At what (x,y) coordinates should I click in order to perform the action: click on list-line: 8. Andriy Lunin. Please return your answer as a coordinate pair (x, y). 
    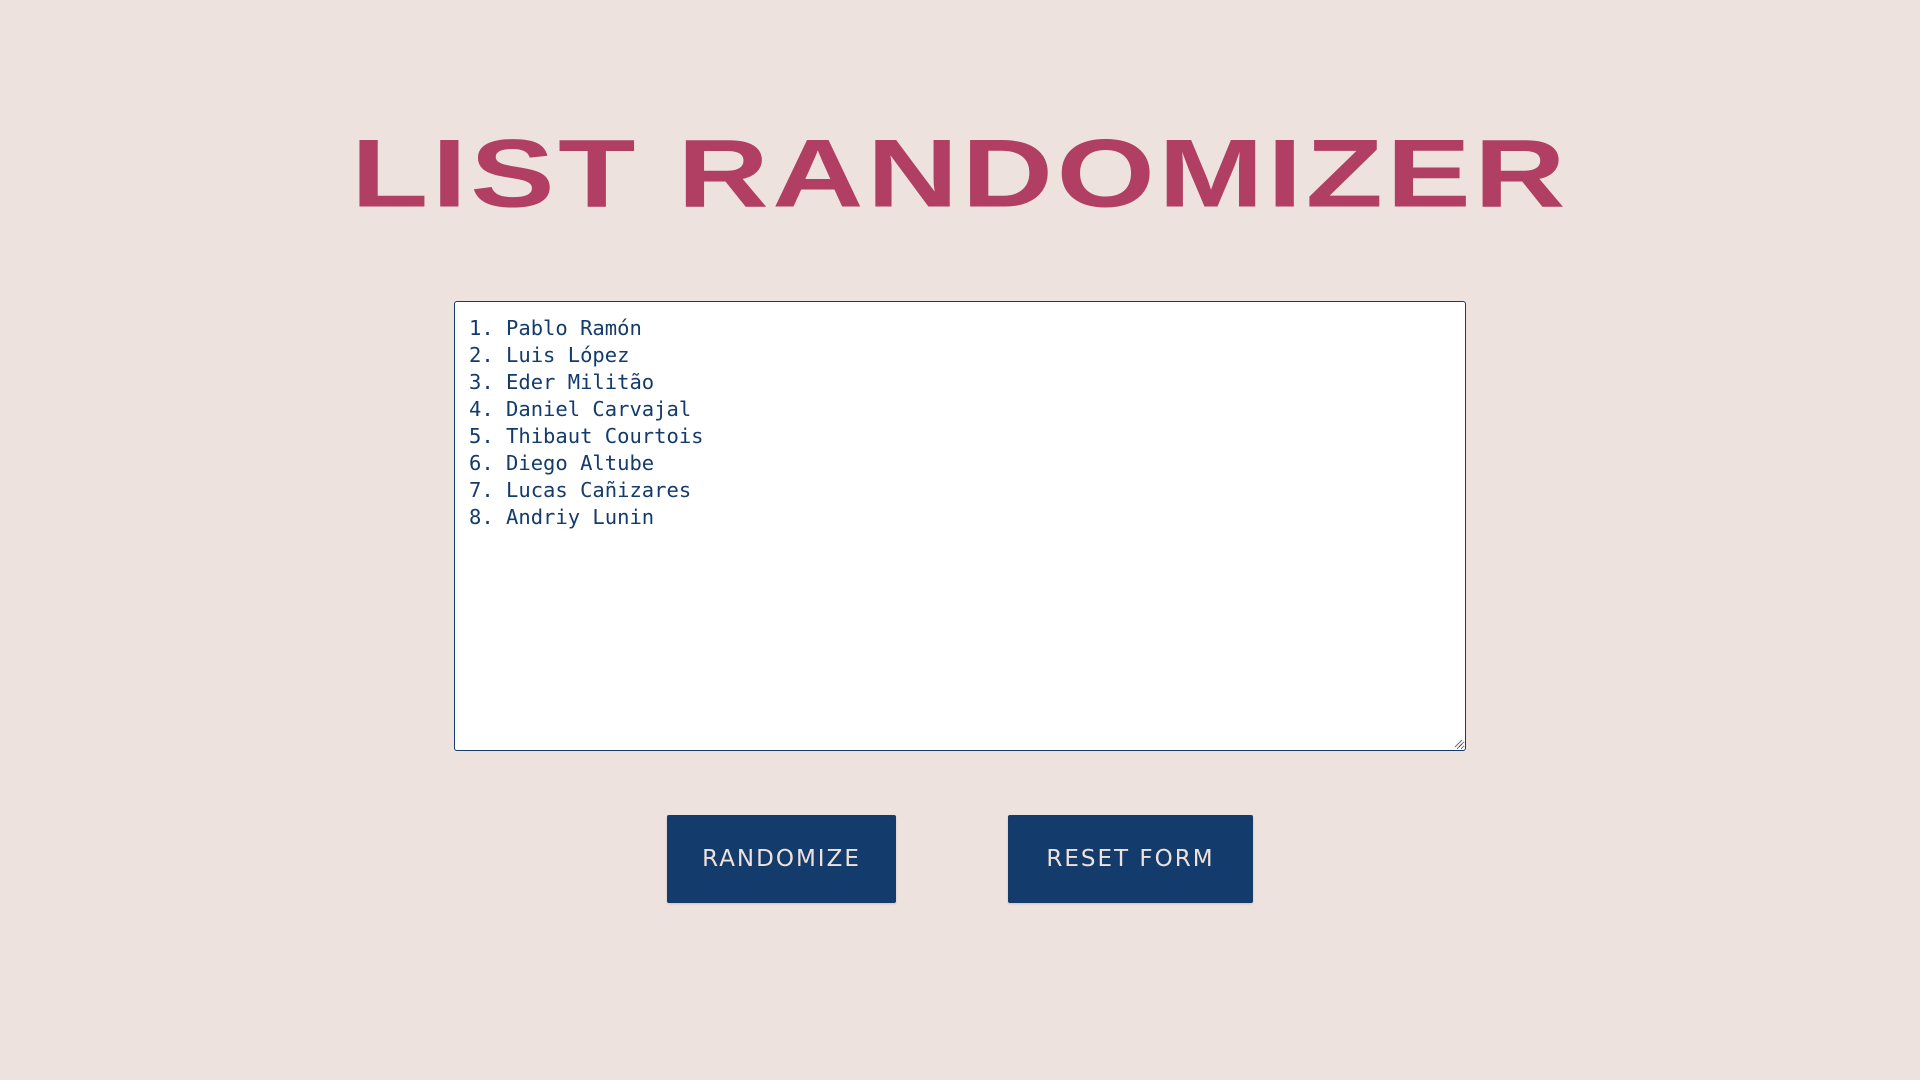
    Looking at the image, I should click on (562, 517).